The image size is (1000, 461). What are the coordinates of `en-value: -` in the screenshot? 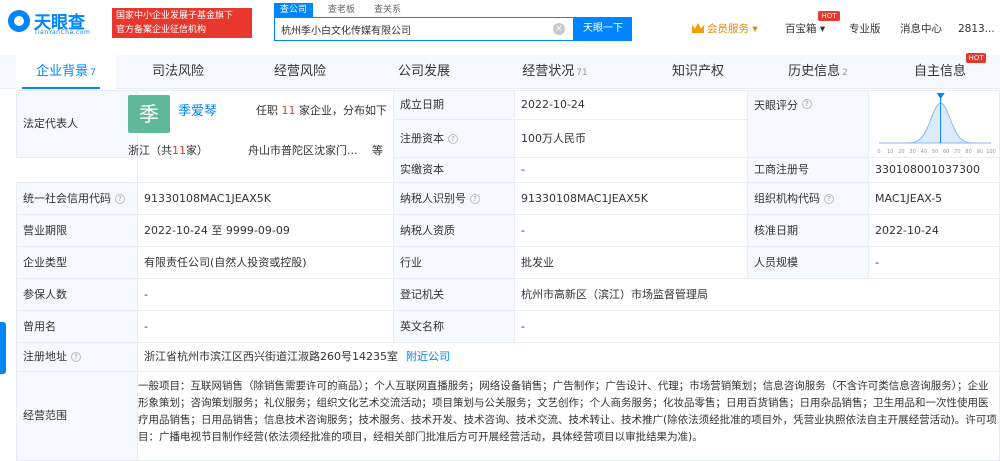 It's located at (523, 326).